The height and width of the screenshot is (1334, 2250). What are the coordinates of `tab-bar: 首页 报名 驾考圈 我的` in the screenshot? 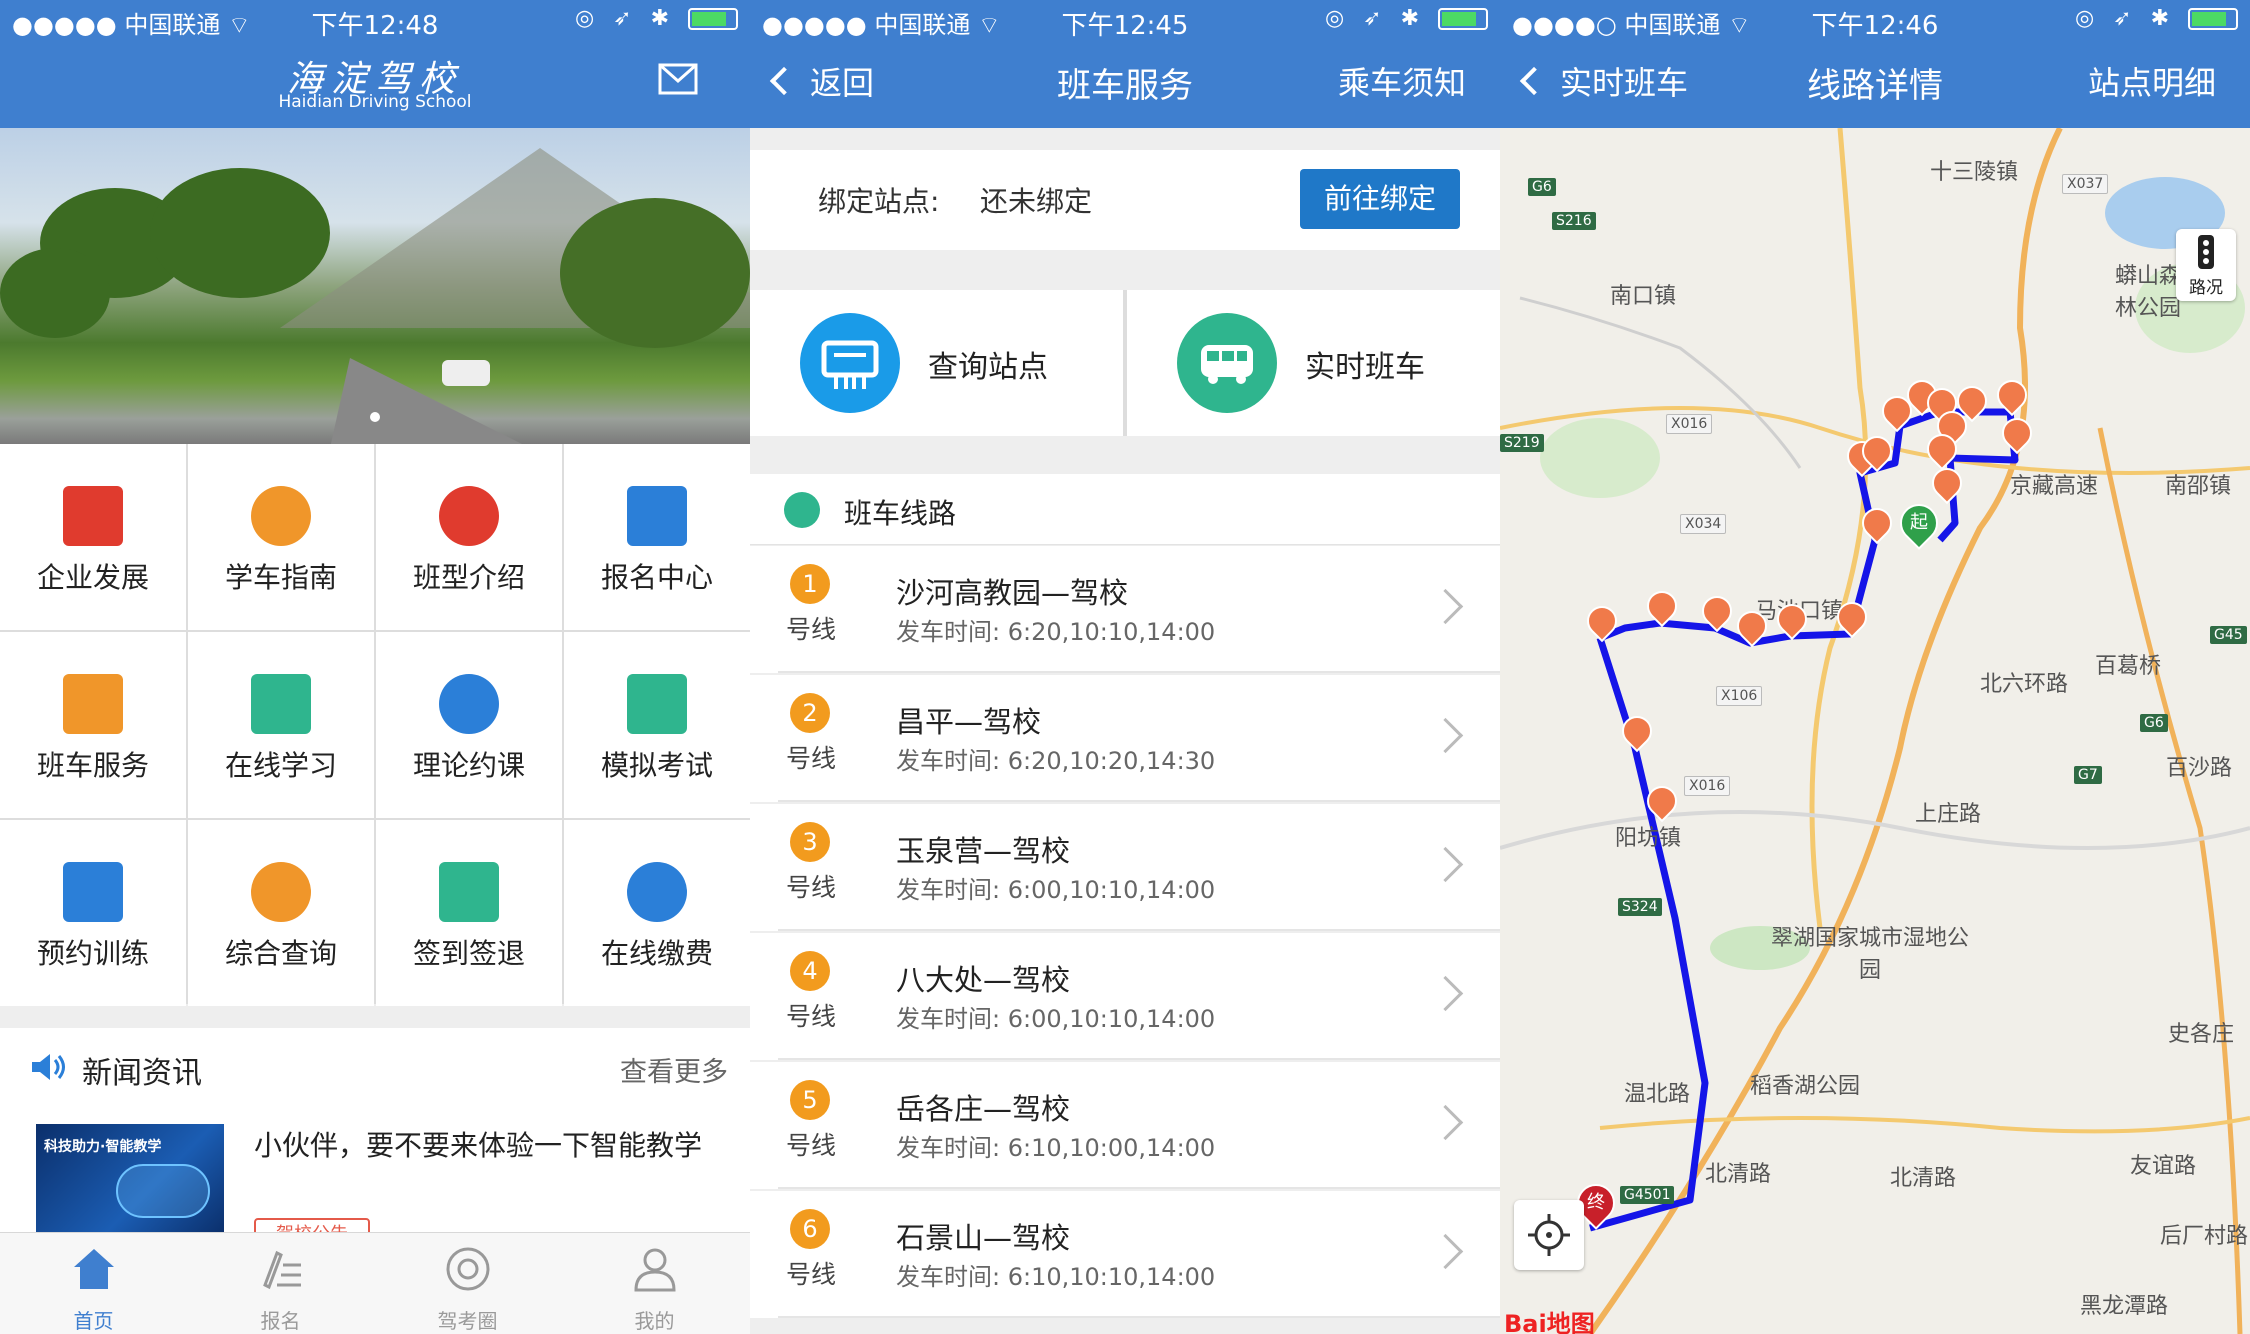 It's located at (375, 1283).